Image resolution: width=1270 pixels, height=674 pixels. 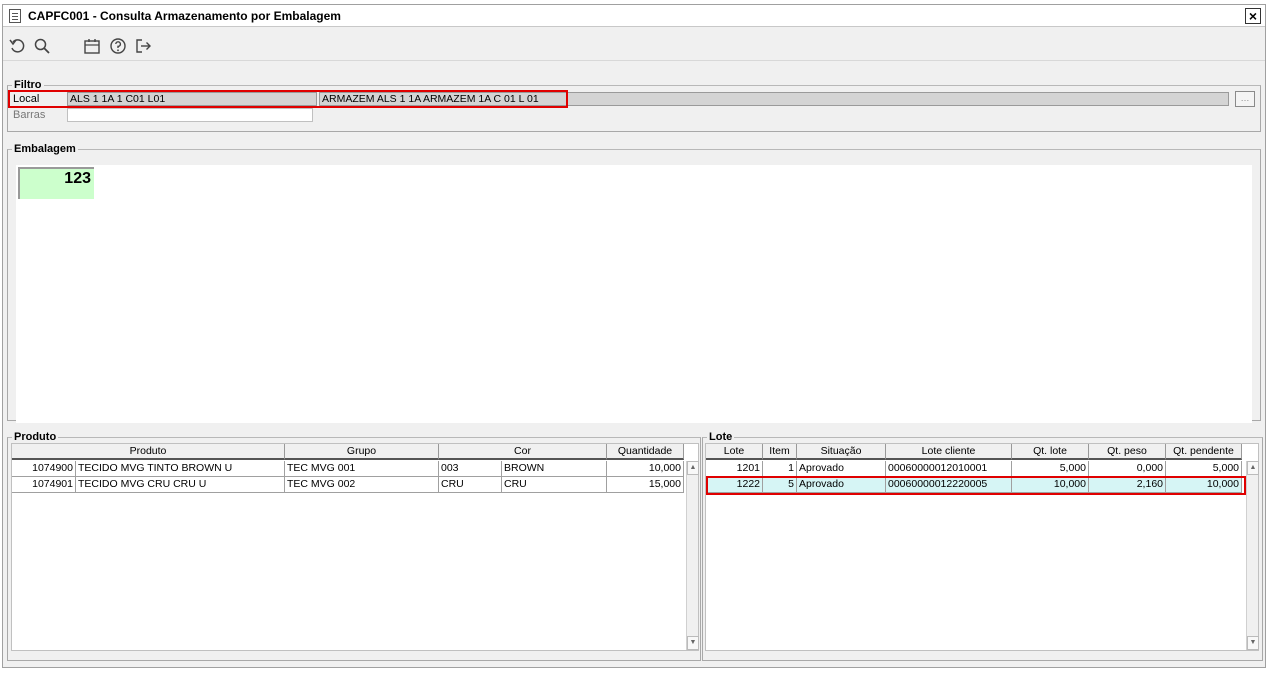 I want to click on close-button: ×, so click(x=1253, y=16).